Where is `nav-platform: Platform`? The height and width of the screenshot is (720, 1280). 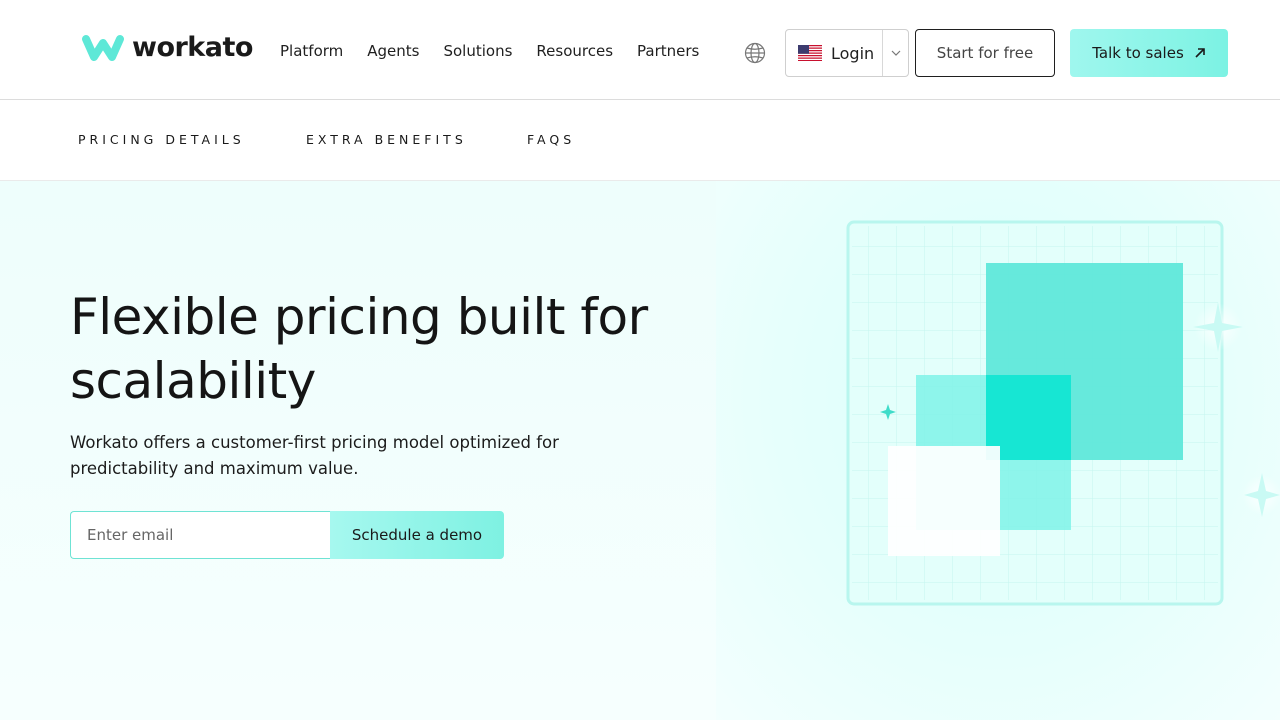 nav-platform: Platform is located at coordinates (311, 51).